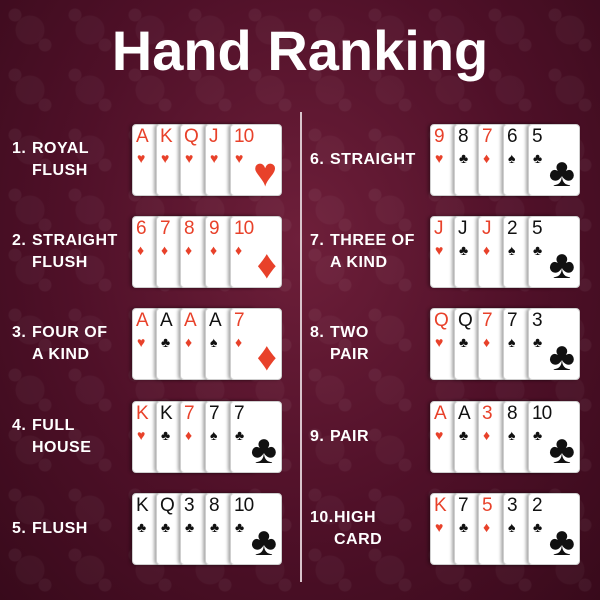  Describe the element at coordinates (373, 159) in the screenshot. I see `hand-name-line: STRAIGHT` at that location.